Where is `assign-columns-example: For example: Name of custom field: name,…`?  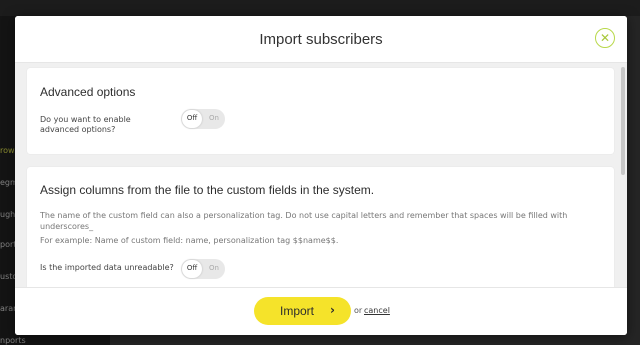 assign-columns-example: For example: Name of custom field: name,… is located at coordinates (189, 240).